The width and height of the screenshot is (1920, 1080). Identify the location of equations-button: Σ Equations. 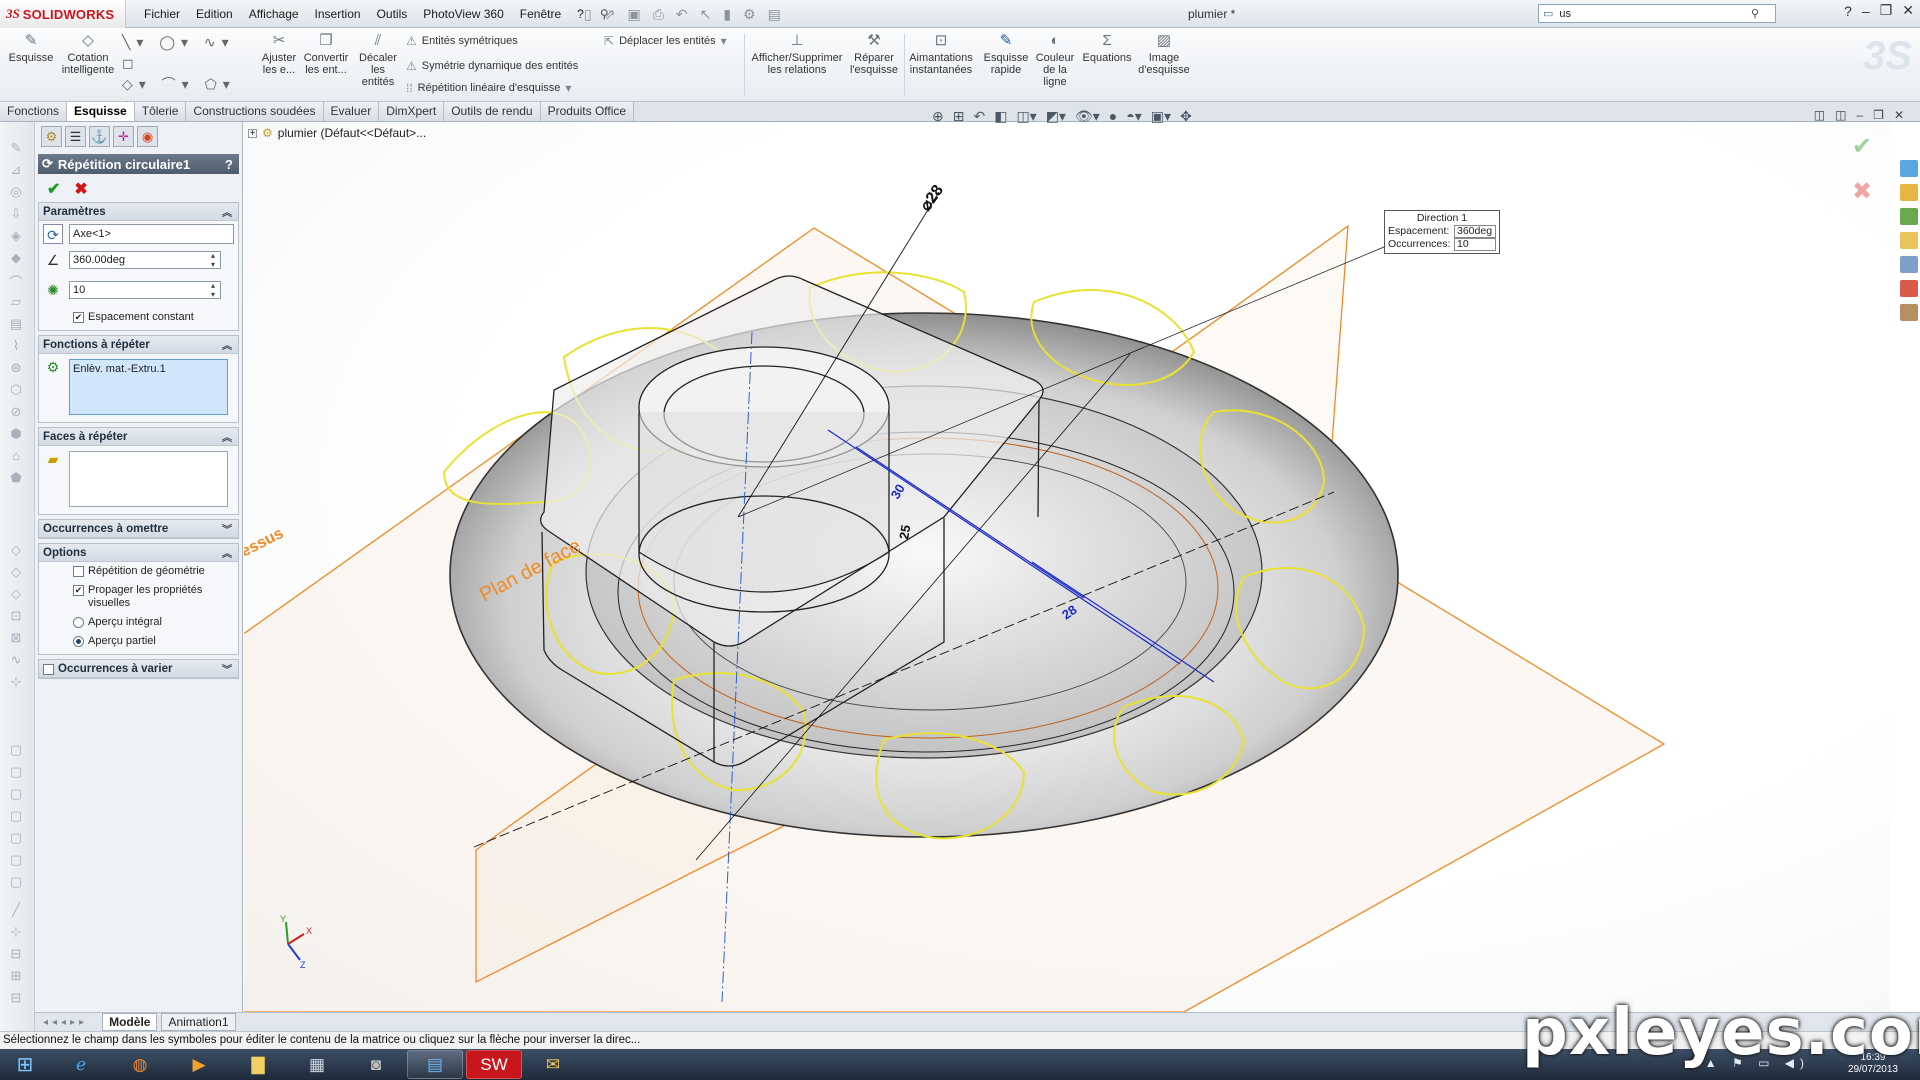
(1107, 48).